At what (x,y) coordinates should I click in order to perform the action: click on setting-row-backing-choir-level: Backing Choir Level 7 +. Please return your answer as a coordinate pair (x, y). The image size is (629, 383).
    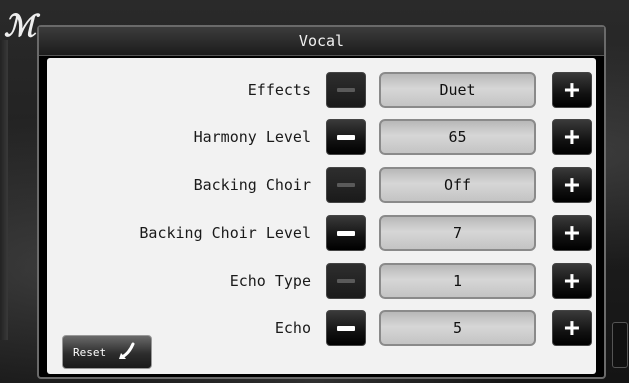
    Looking at the image, I should click on (321, 233).